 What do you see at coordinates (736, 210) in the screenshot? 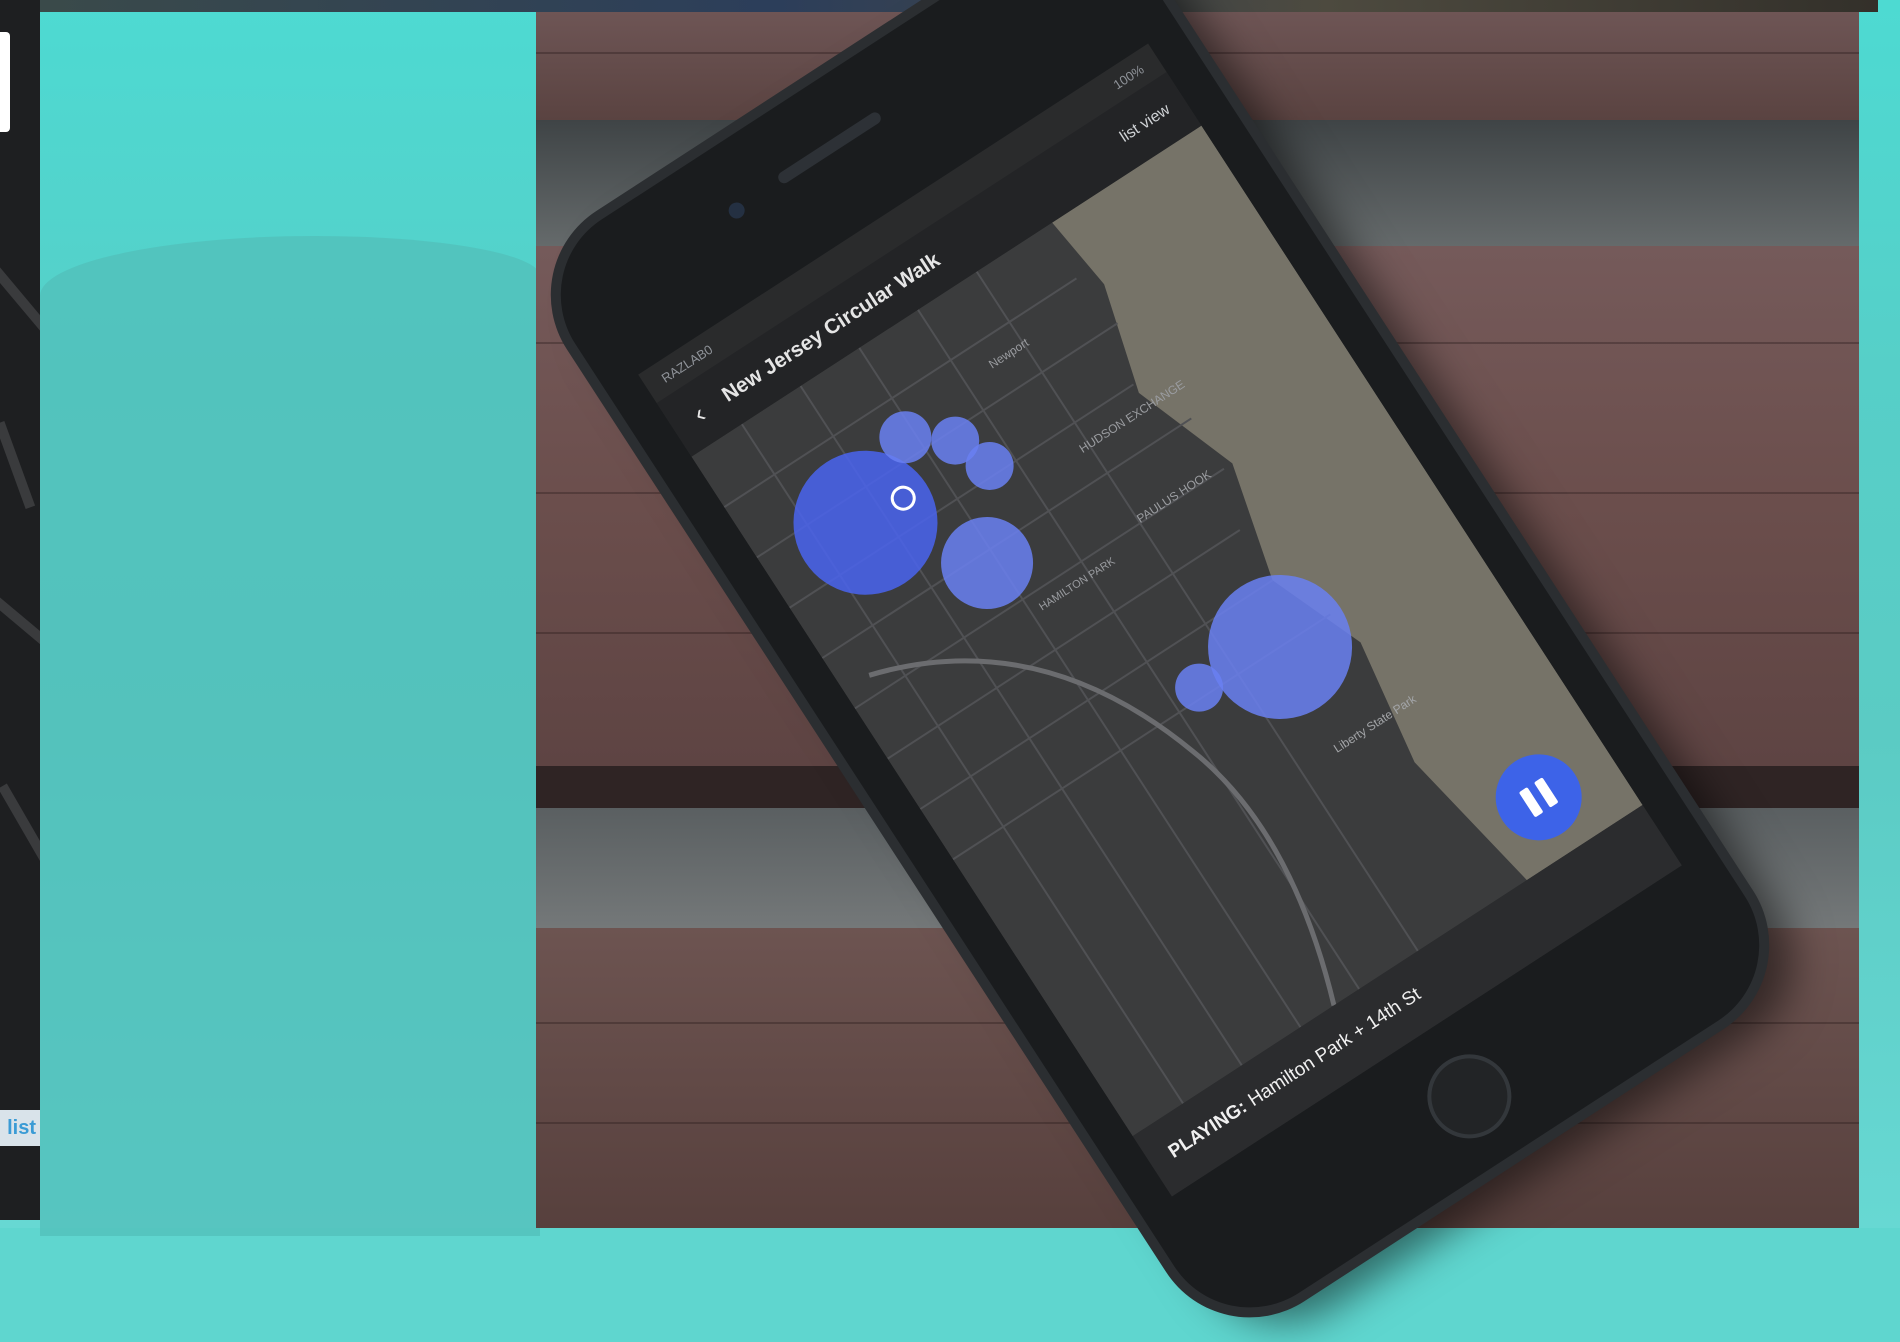
I see `front-camera-icon` at bounding box center [736, 210].